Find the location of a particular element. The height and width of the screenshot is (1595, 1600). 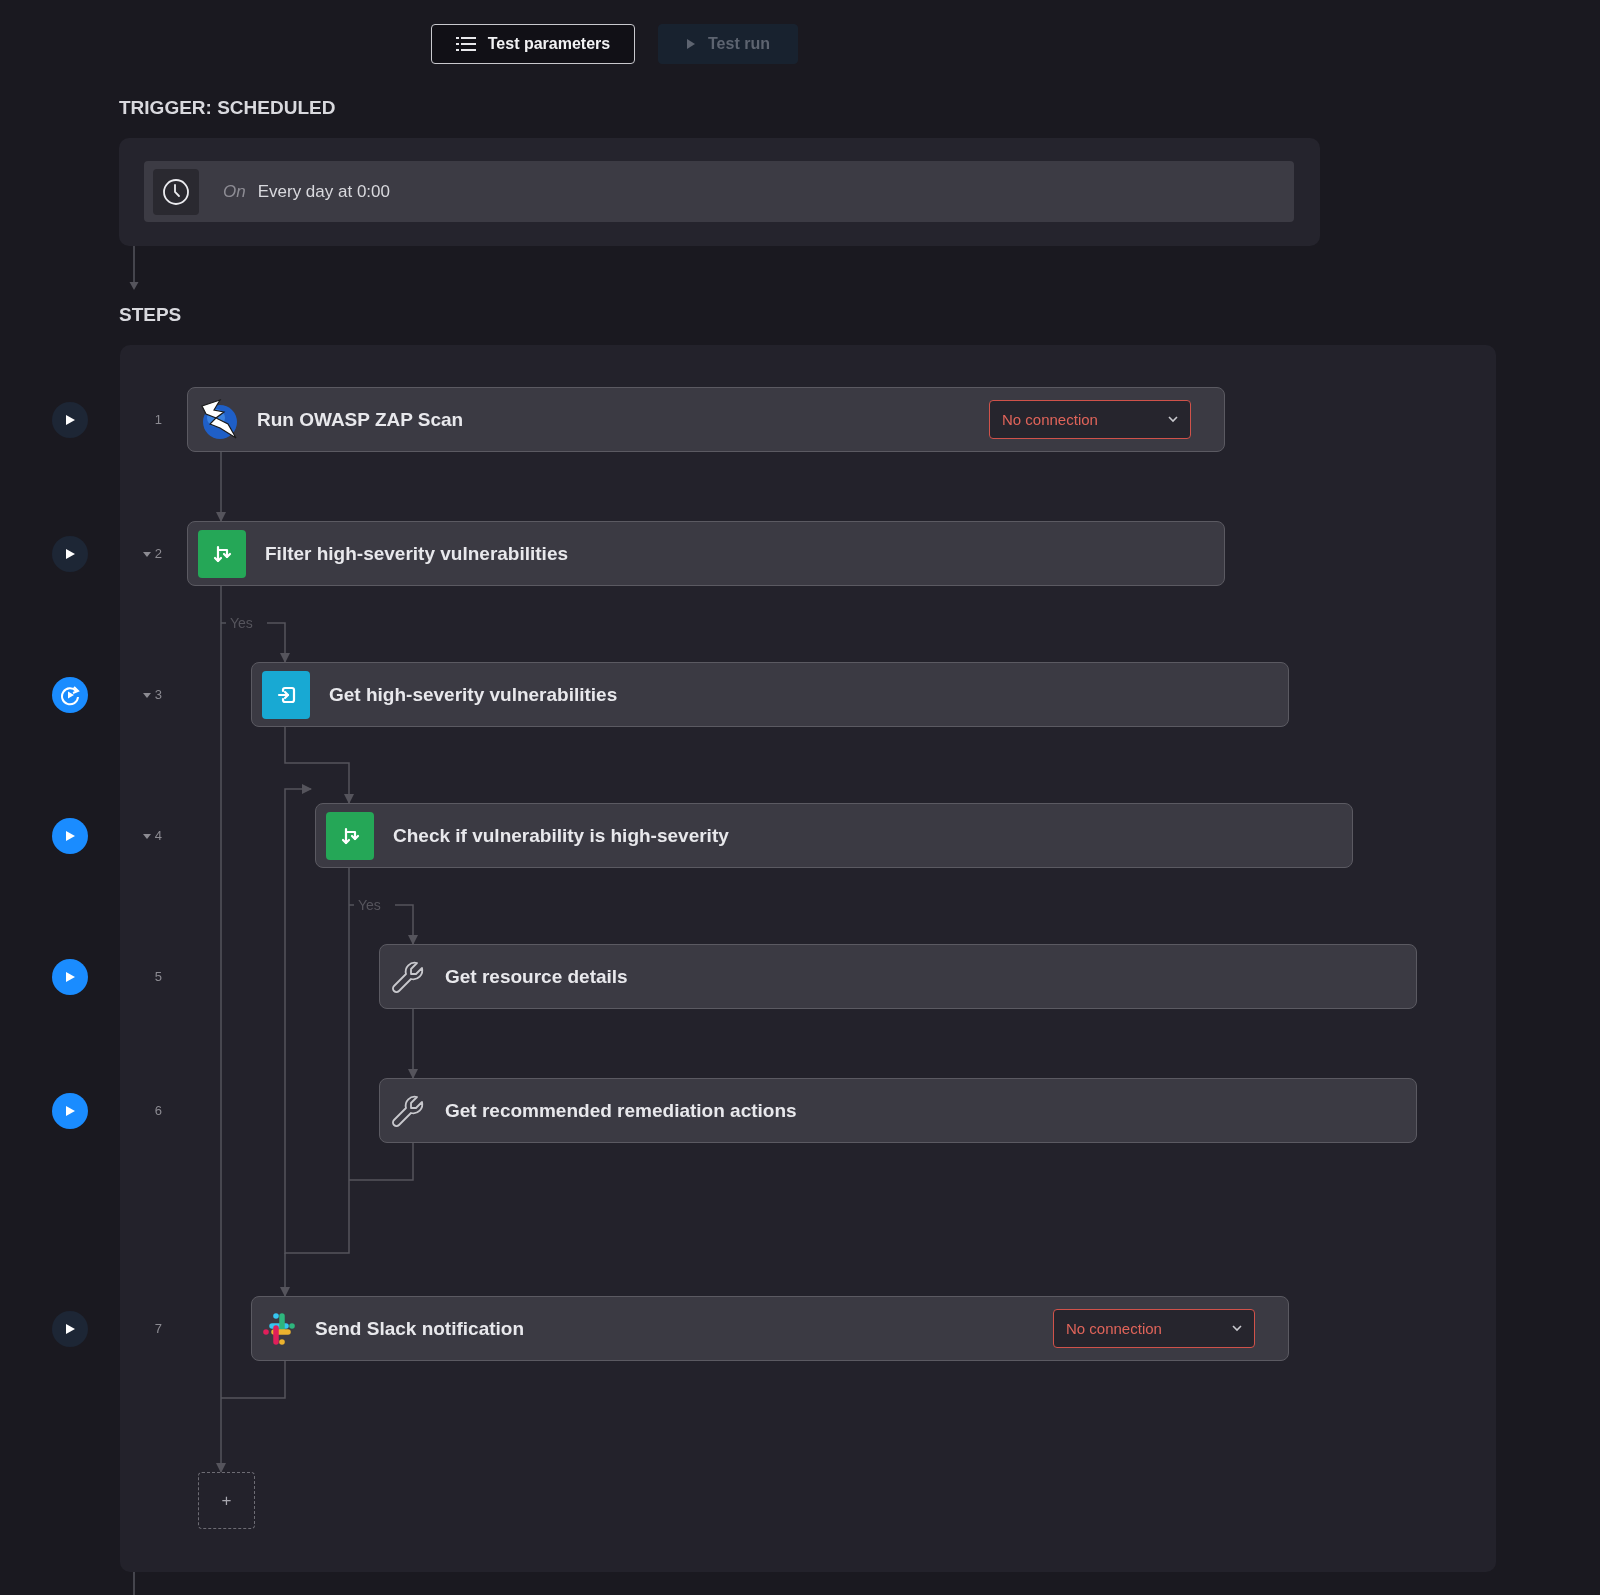

step-card: Get high-severity vulnerabilities is located at coordinates (770, 694).